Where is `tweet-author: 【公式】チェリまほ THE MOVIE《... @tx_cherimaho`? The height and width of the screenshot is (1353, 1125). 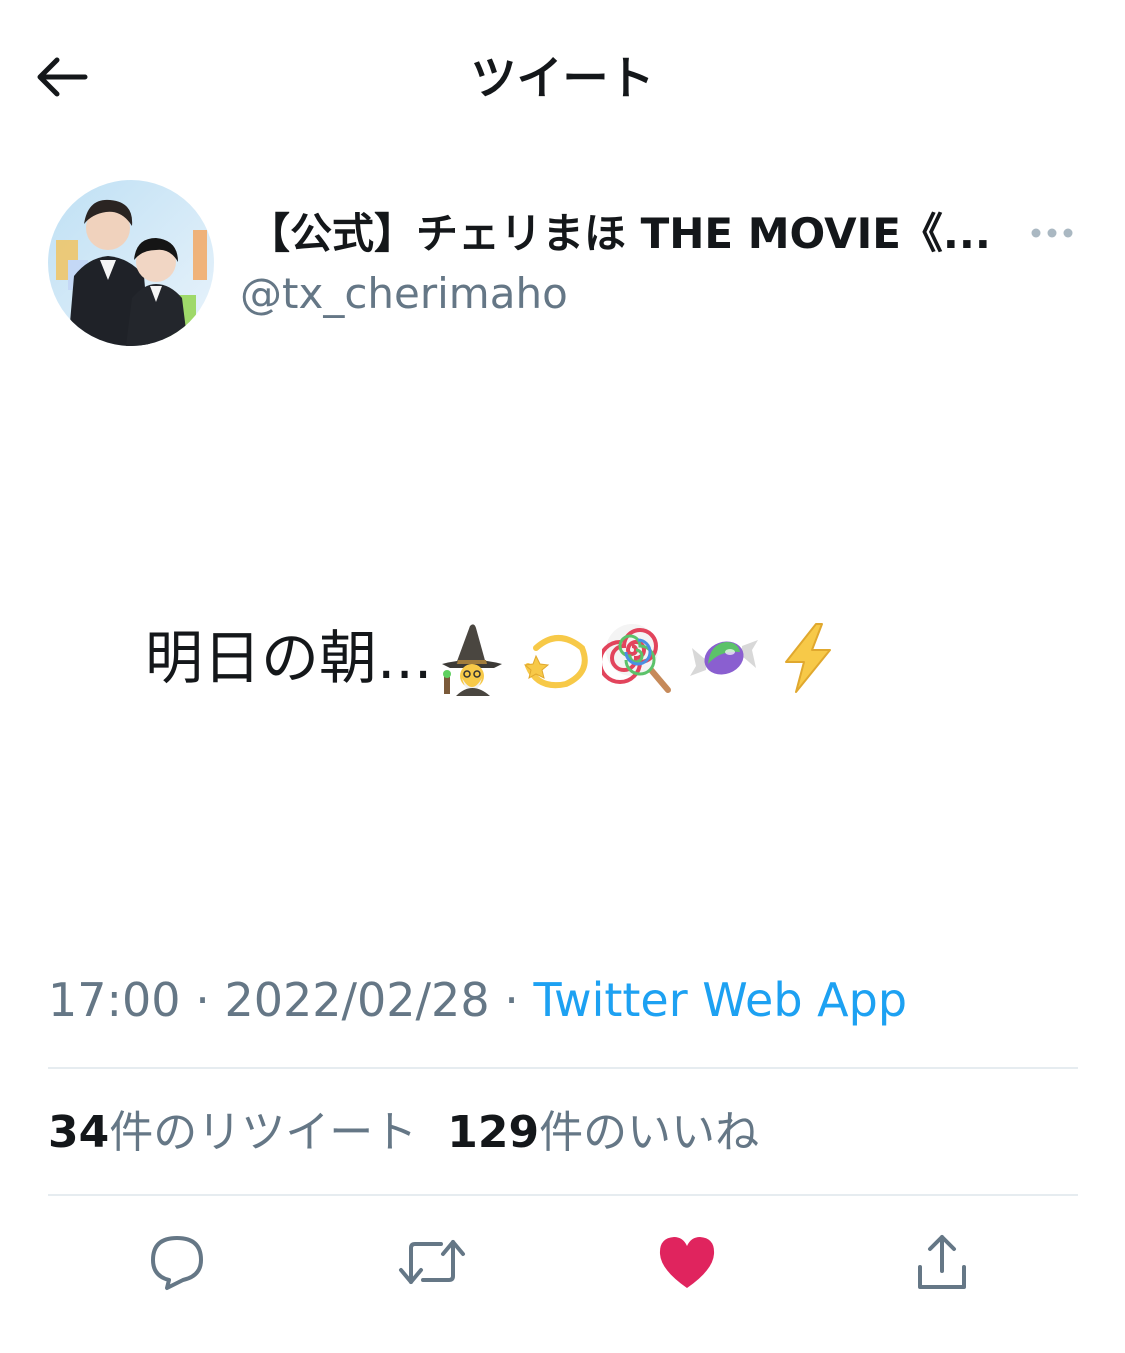 tweet-author: 【公式】チェリまほ THE MOVIE《... @tx_cherimaho is located at coordinates (563, 265).